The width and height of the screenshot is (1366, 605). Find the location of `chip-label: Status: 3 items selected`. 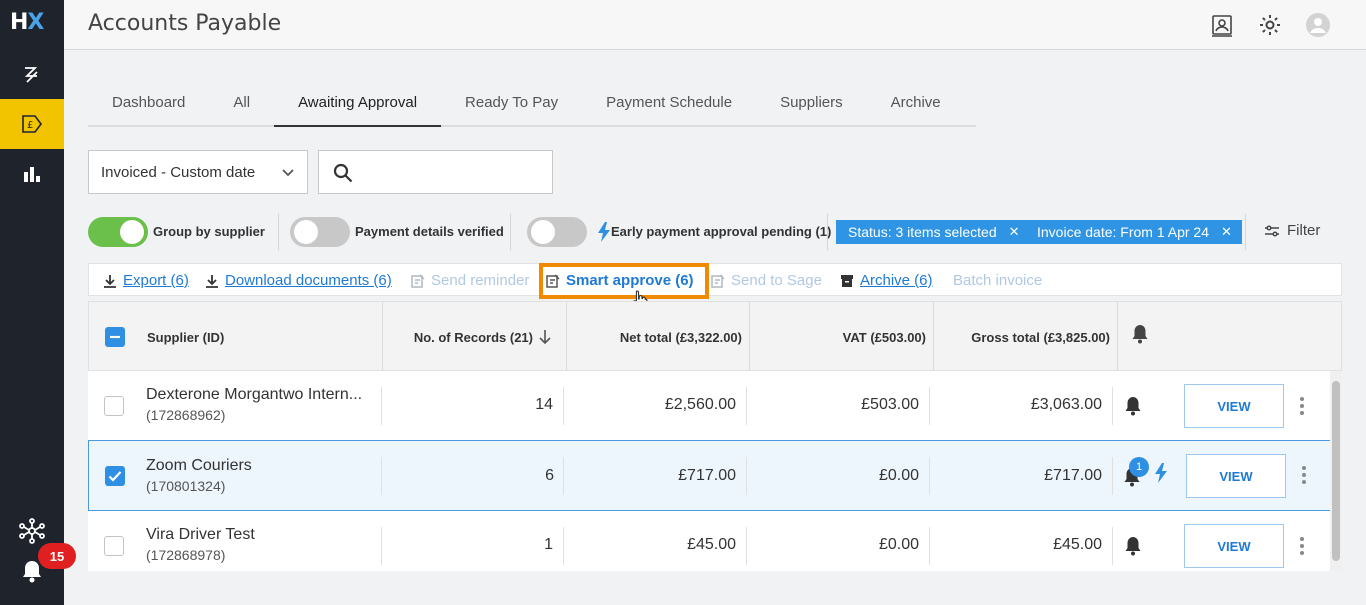

chip-label: Status: 3 items selected is located at coordinates (922, 232).